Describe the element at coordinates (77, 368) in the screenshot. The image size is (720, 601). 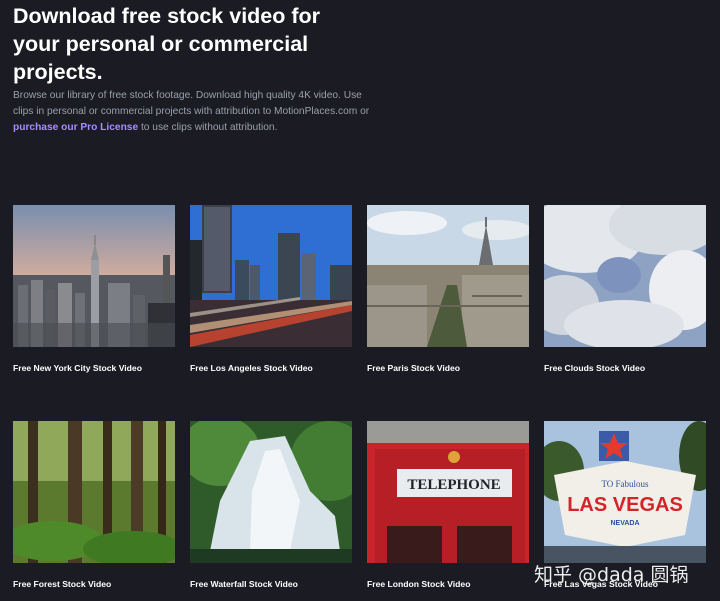
I see `video-card-caption: Free New York City Stock Video` at that location.